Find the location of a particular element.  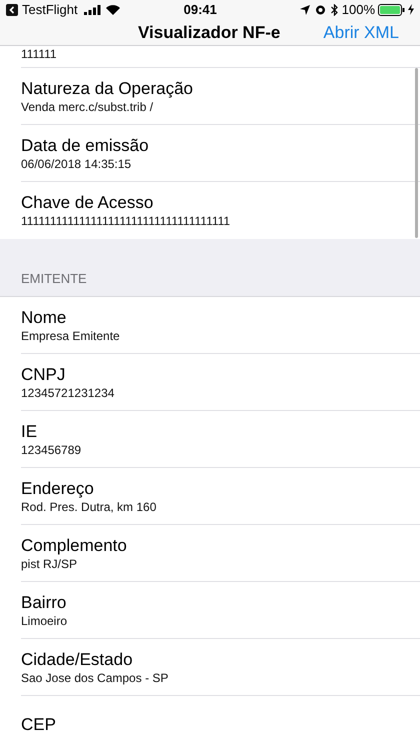

nav-title: Visualizador NF-e is located at coordinates (209, 33).